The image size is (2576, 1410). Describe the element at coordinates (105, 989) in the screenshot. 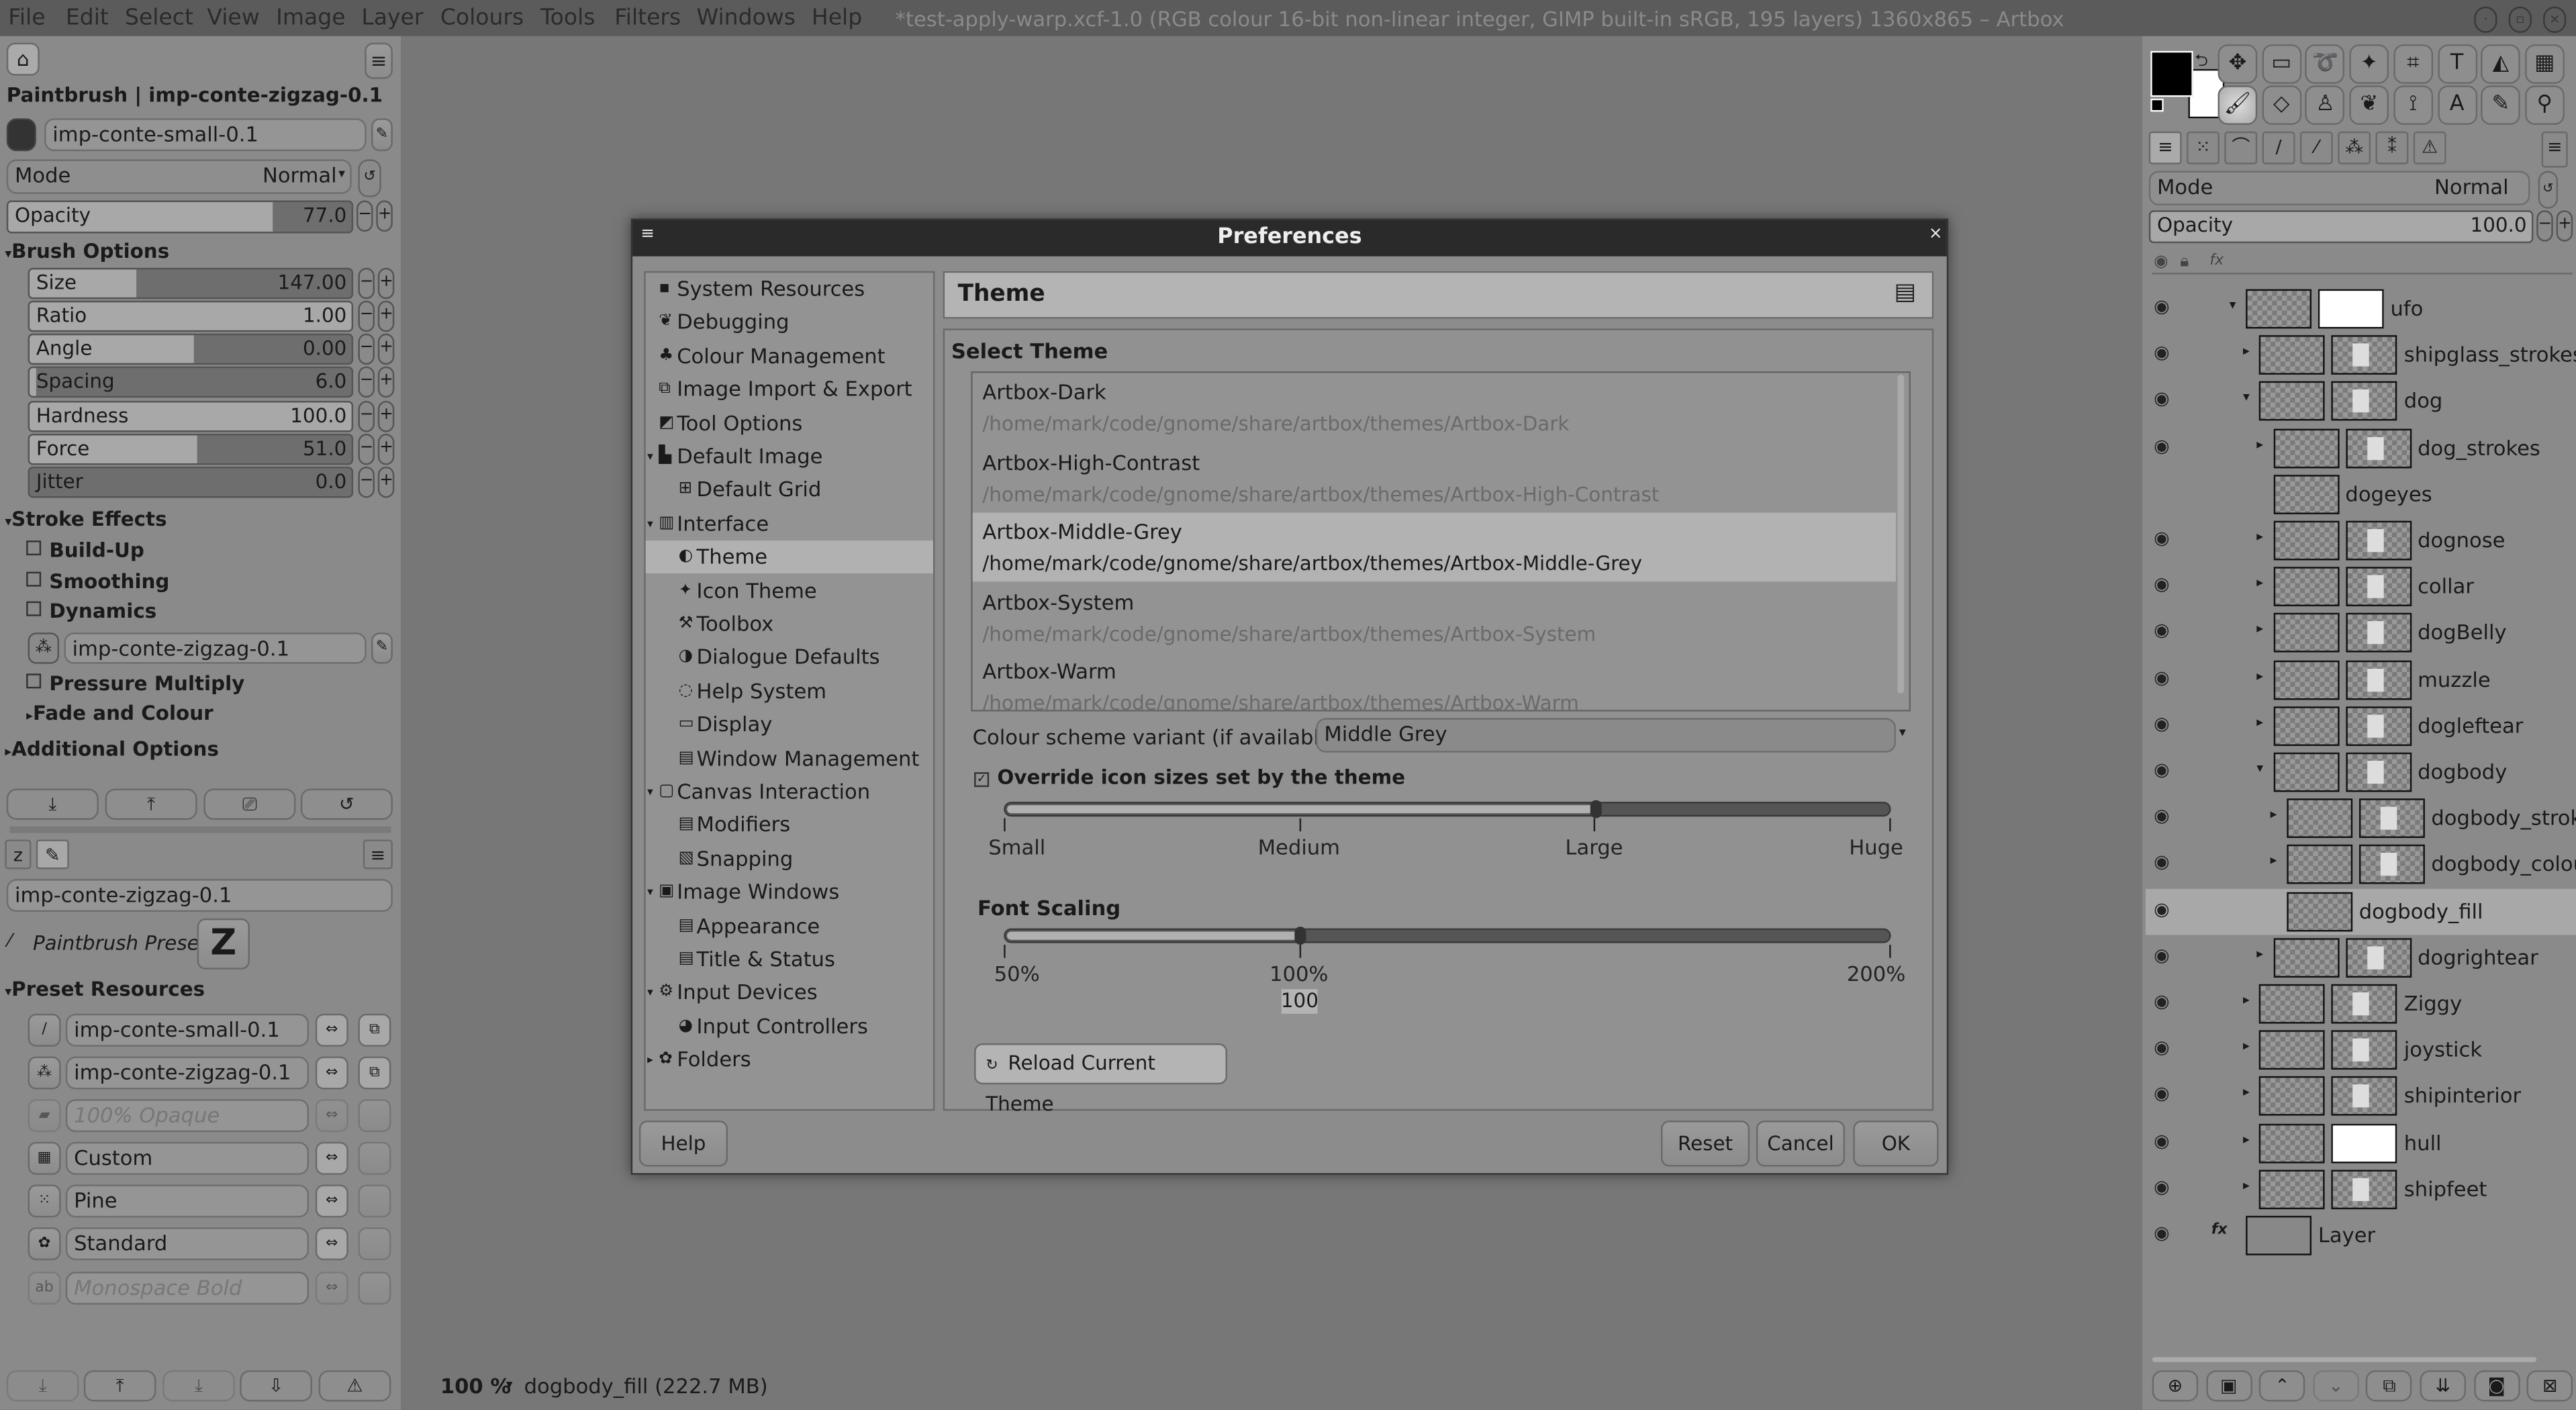

I see `preset-resources-section: ▾Preset Resources` at that location.